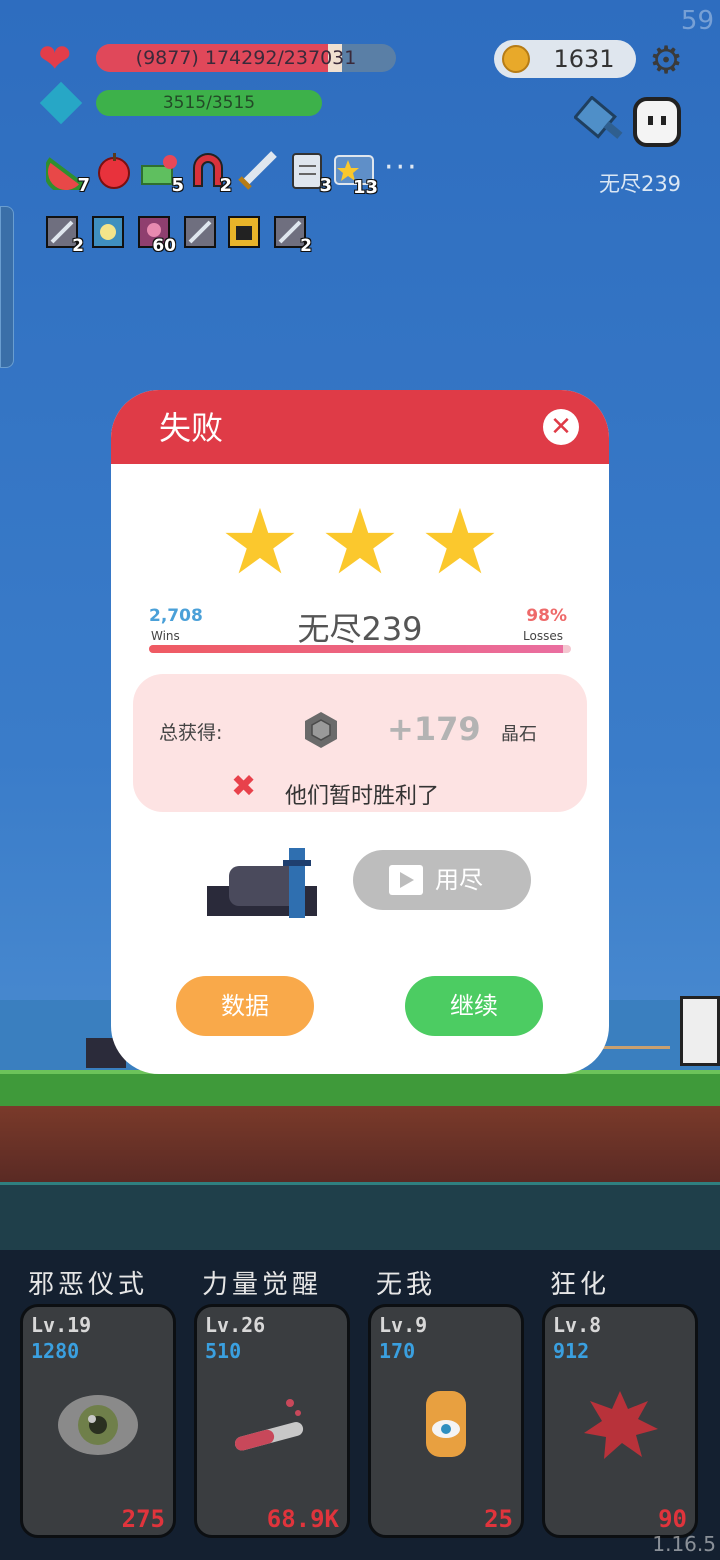 The width and height of the screenshot is (720, 1560). Describe the element at coordinates (210, 173) in the screenshot. I see `magnet-icon: 2` at that location.